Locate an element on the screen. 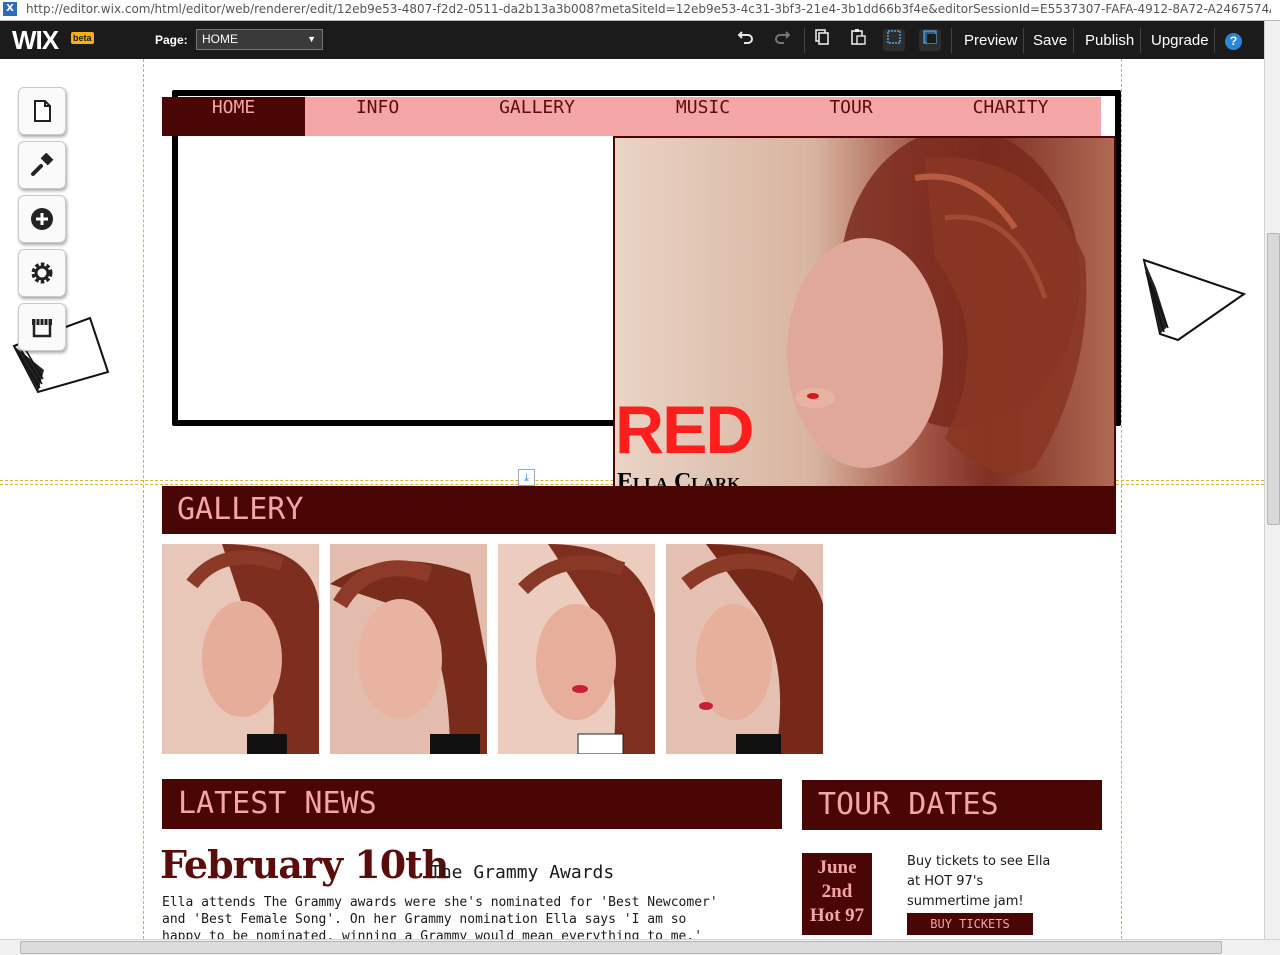 The image size is (1280, 955). favicon-icon: X is located at coordinates (10, 9).